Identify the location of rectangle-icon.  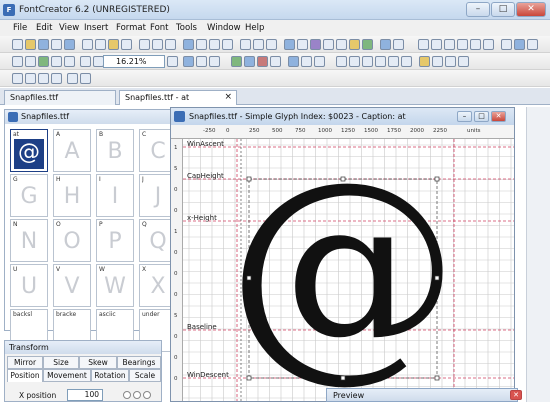
(293, 61).